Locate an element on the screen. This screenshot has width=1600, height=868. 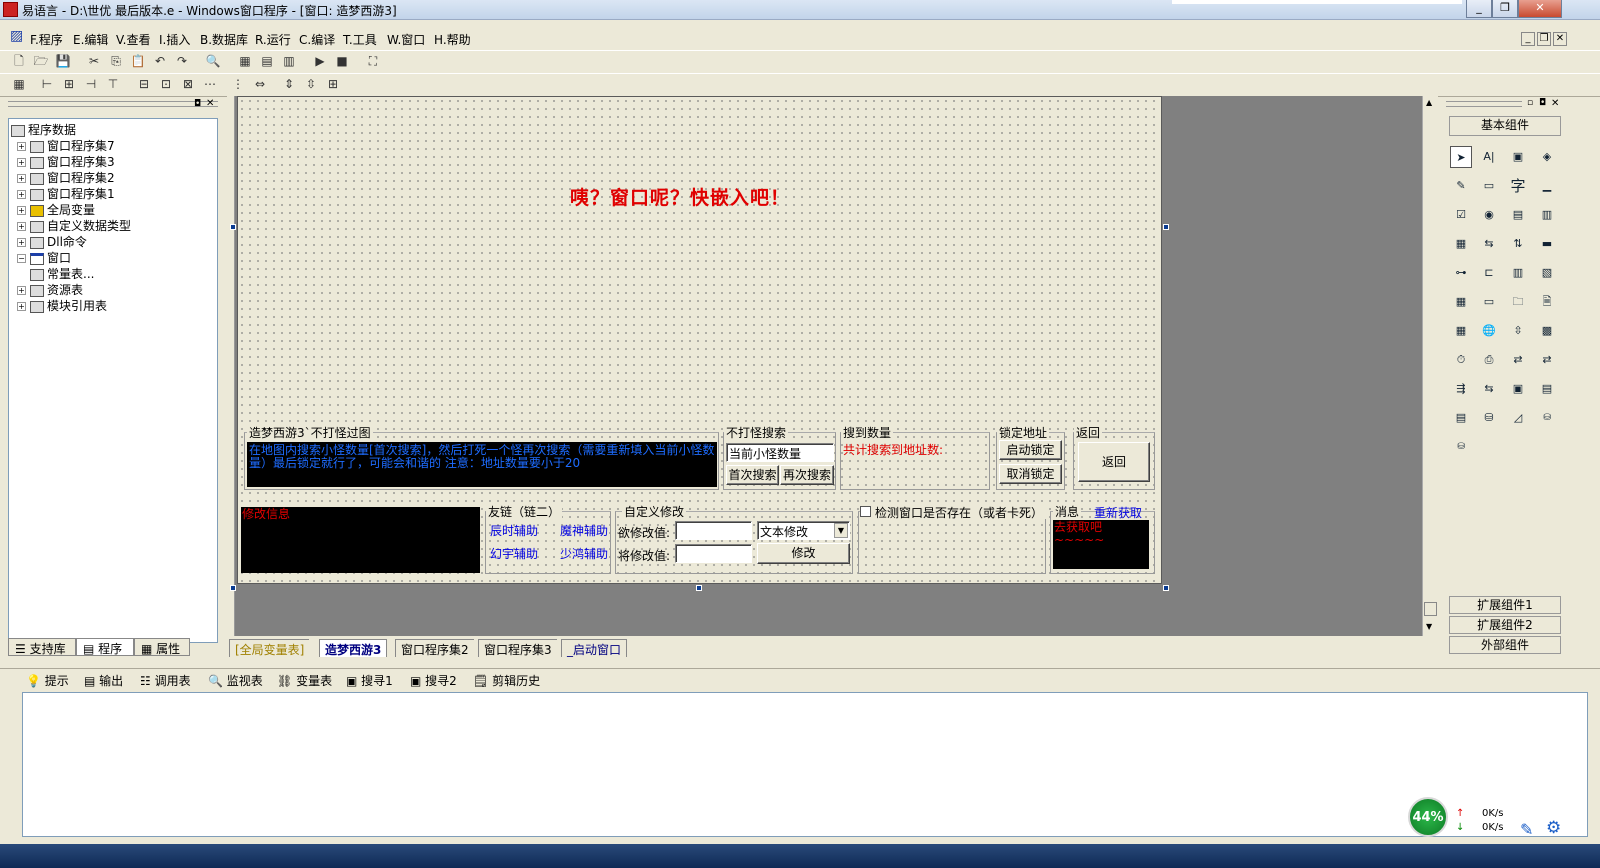
menu-help: H.帮助 is located at coordinates (452, 39).